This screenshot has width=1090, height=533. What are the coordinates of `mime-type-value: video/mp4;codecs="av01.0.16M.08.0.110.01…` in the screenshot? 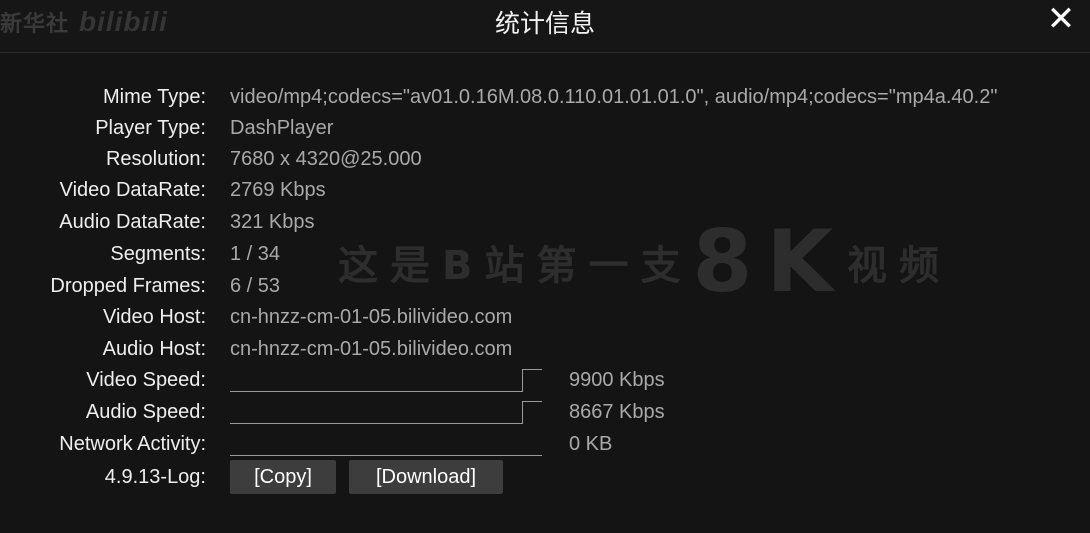 It's located at (614, 97).